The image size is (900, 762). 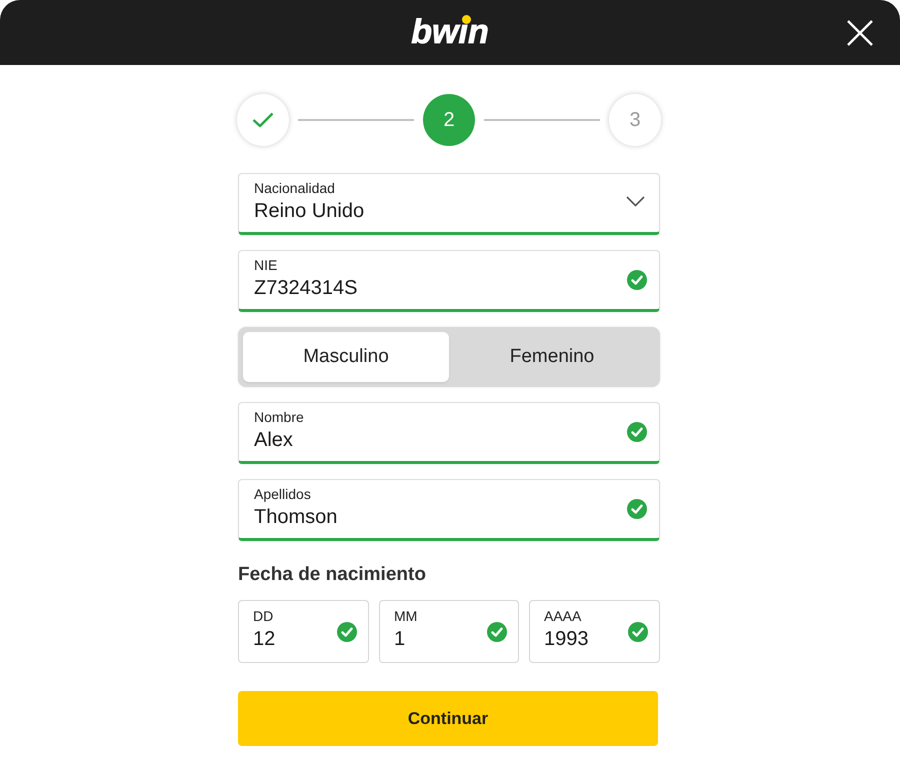 I want to click on toggle-option: Femenino, so click(x=552, y=357).